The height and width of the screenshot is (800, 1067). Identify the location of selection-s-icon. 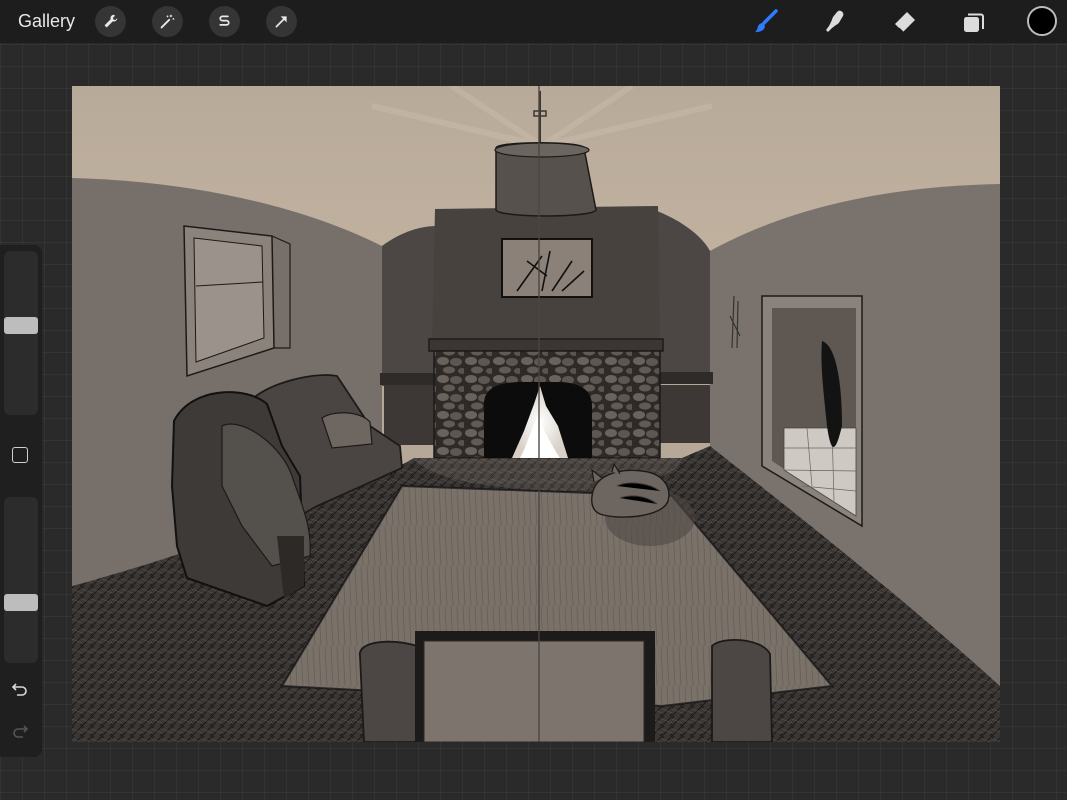
(224, 21).